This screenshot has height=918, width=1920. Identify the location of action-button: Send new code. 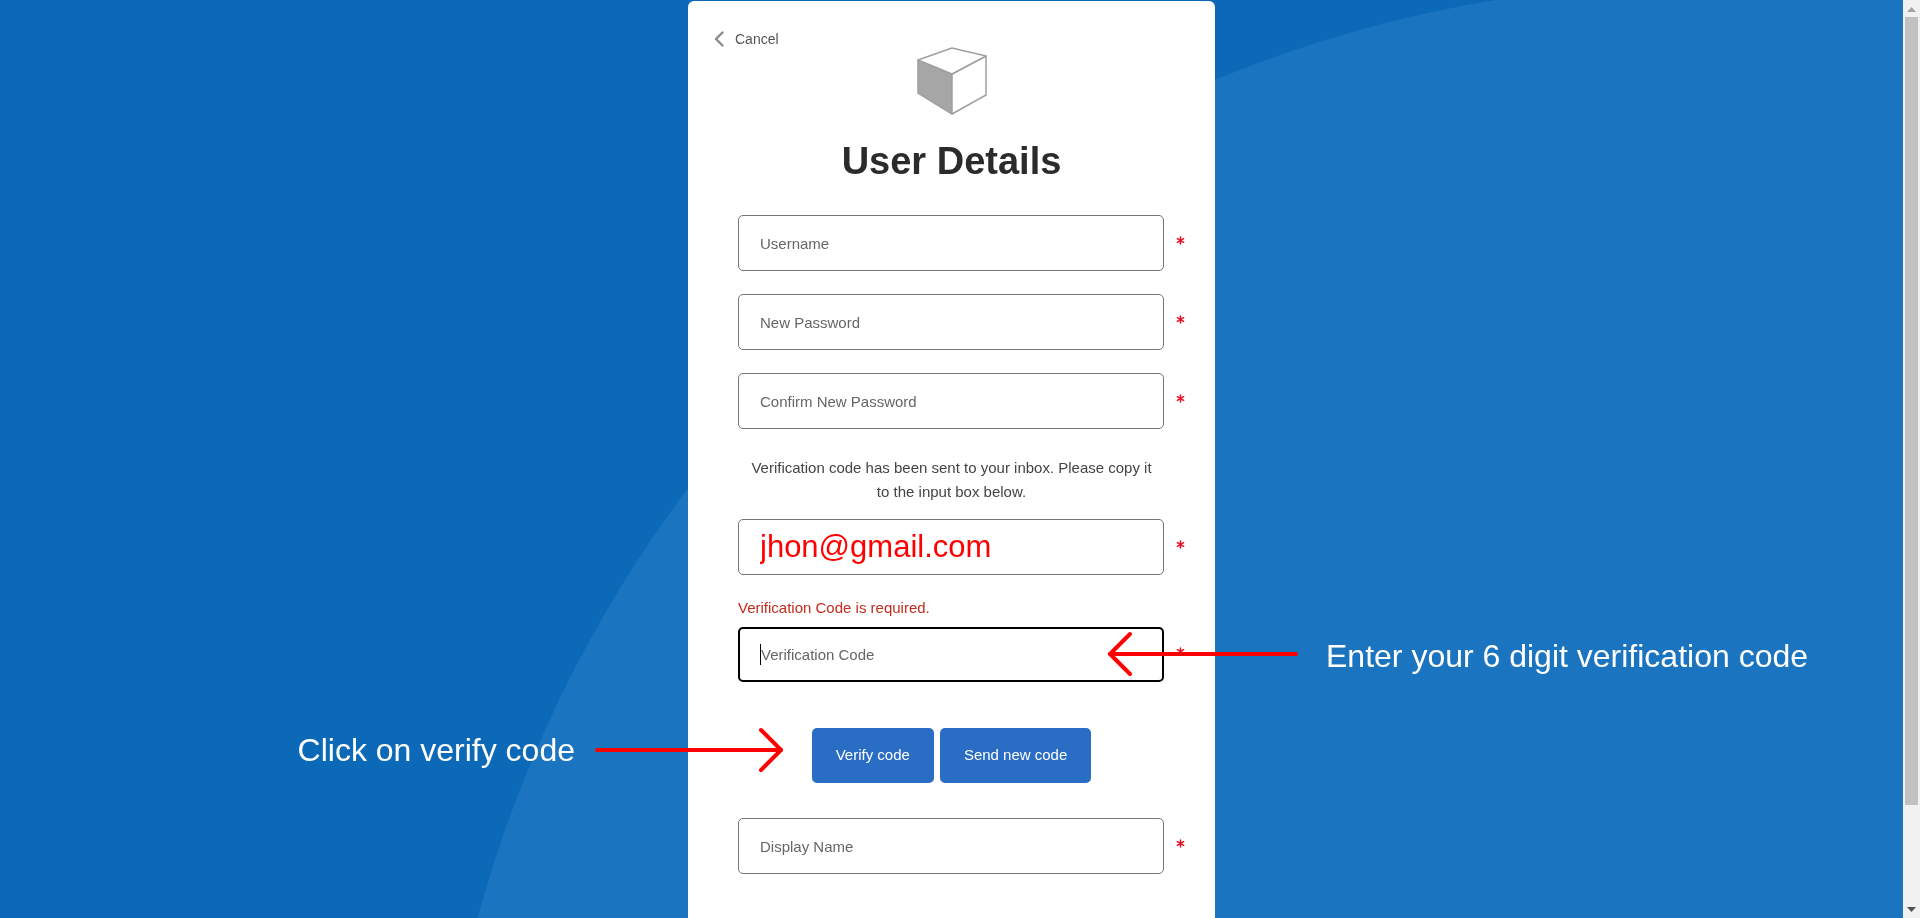
(1015, 755).